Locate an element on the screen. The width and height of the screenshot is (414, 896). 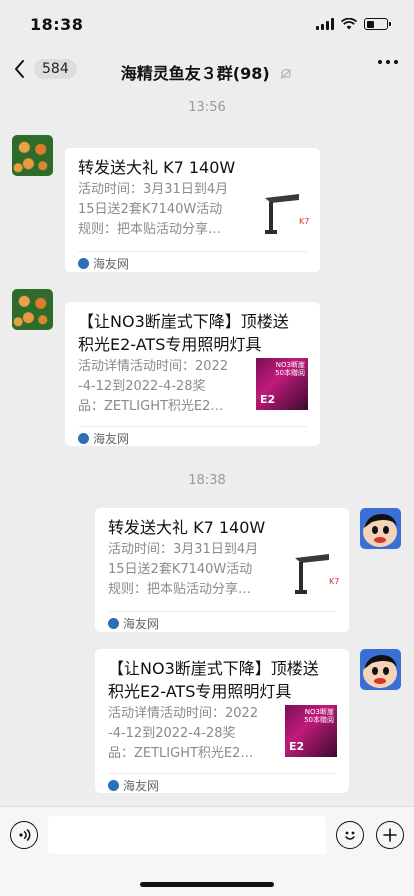
home-indicator is located at coordinates (207, 884).